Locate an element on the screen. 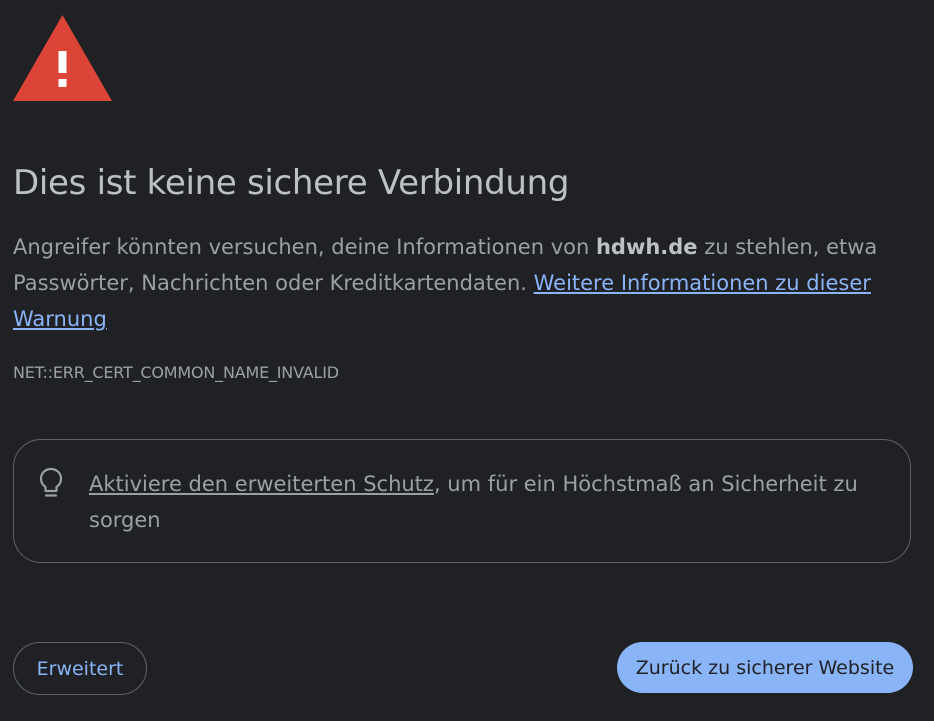  site-domain: hdwh.de is located at coordinates (646, 247).